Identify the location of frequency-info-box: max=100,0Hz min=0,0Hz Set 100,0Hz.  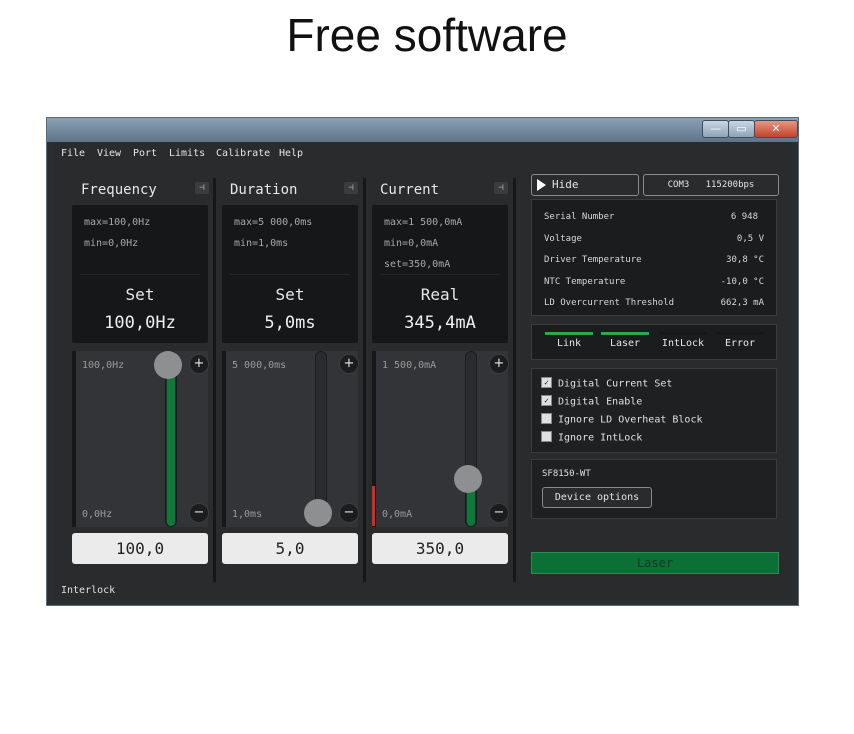
(140, 274).